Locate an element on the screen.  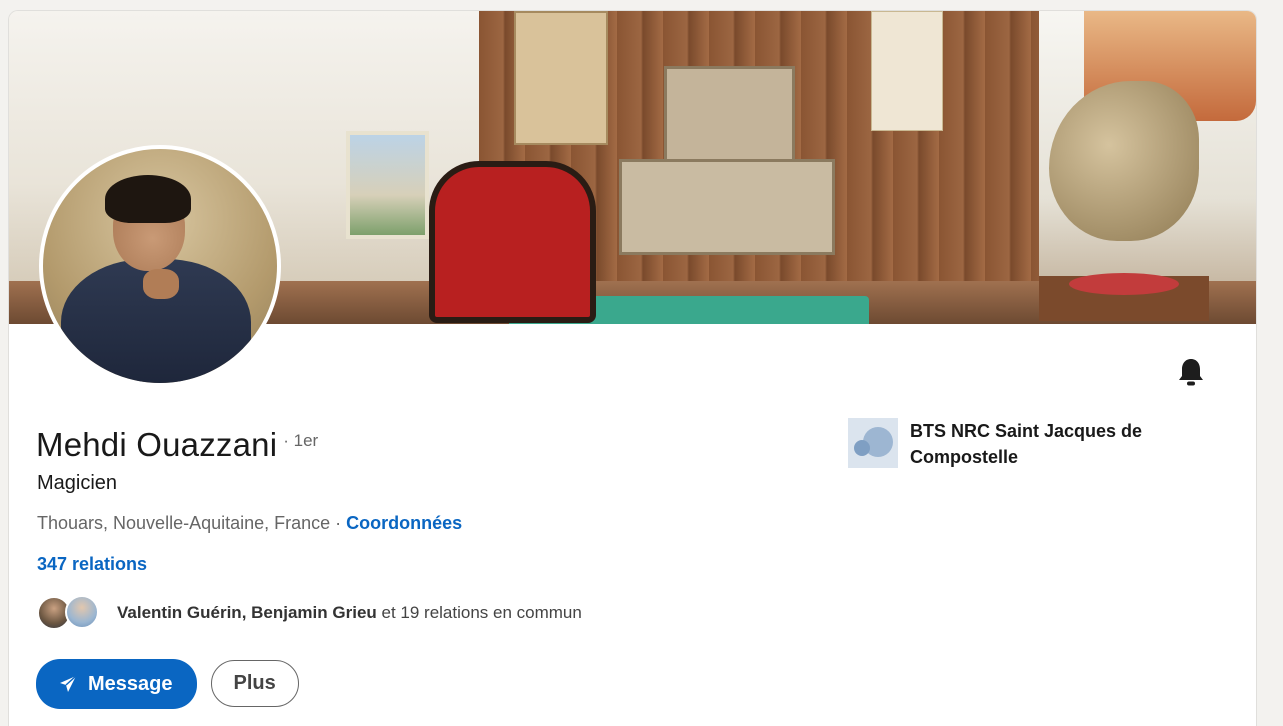
education-item: BTS NRC Saint Jacques de Compostelle is located at coordinates (1019, 444).